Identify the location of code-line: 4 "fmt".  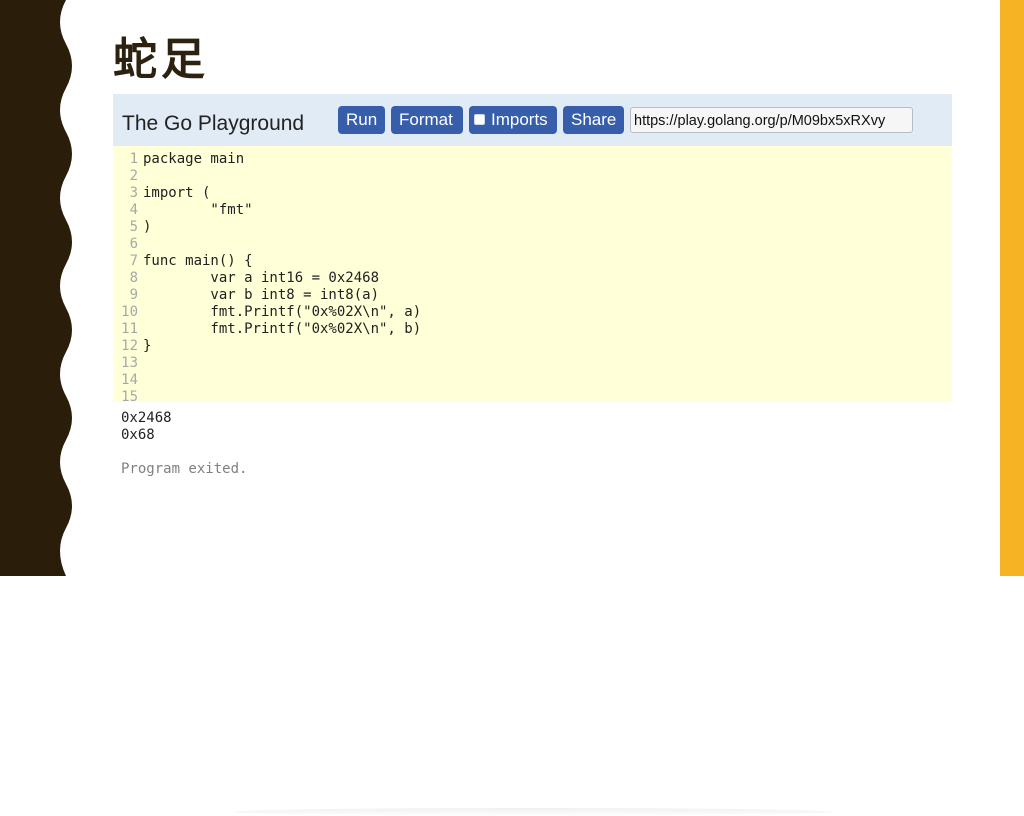
(183, 210).